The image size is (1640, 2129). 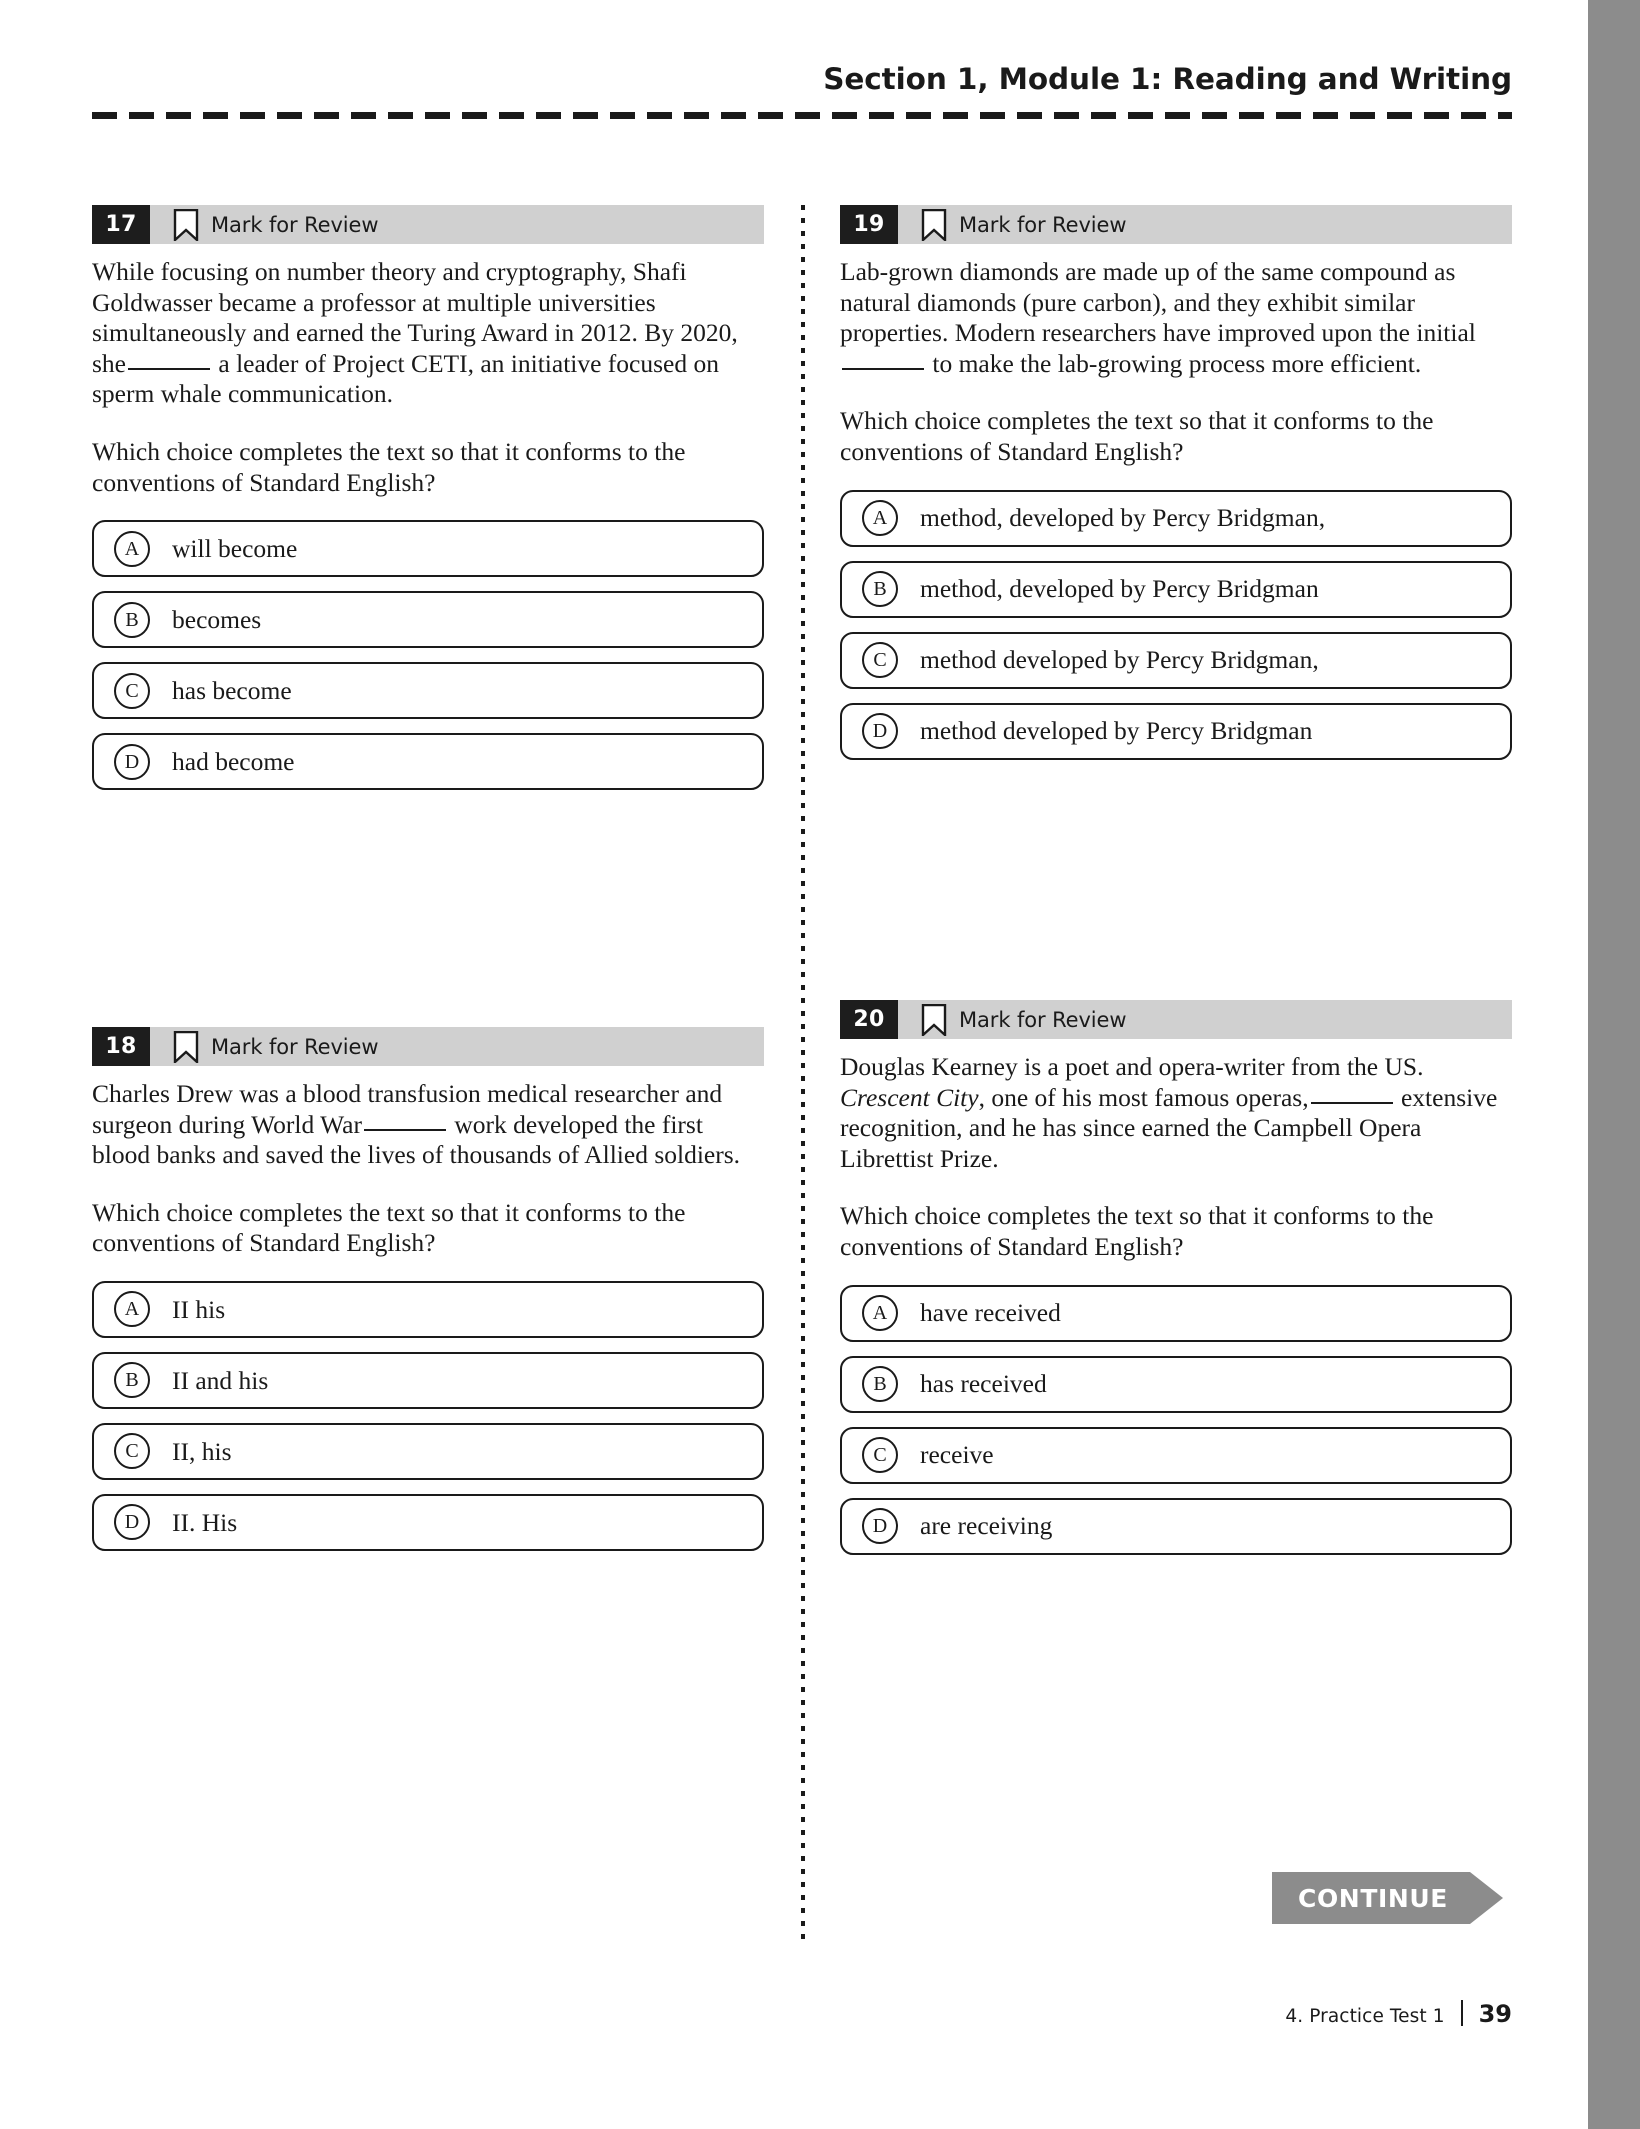 What do you see at coordinates (1365, 2016) in the screenshot?
I see `footer-test-label: 4. Practice Test 1` at bounding box center [1365, 2016].